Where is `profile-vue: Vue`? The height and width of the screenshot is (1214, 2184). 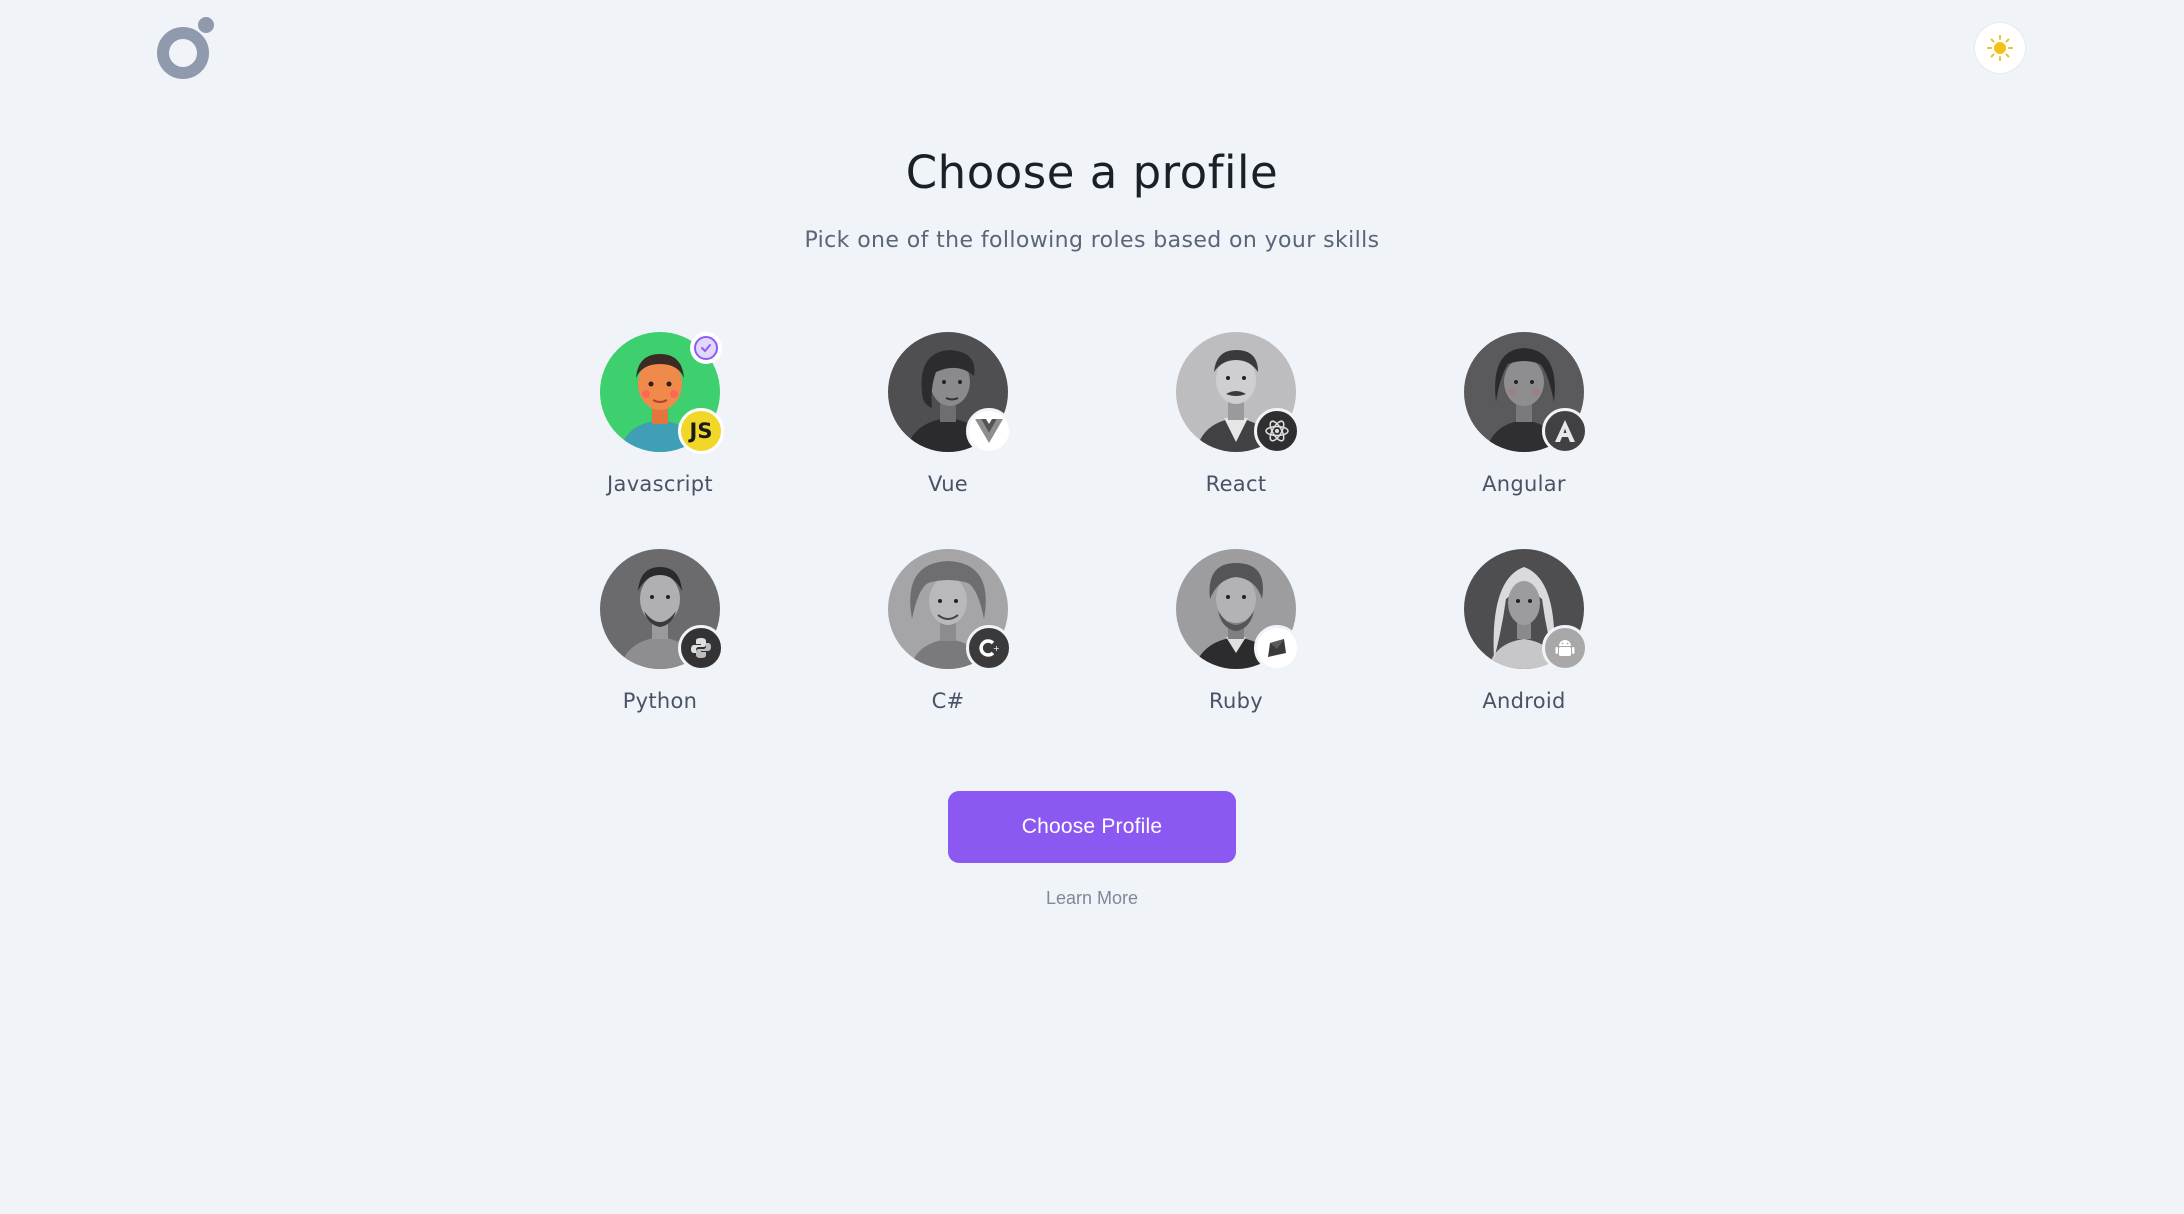 profile-vue: Vue is located at coordinates (948, 414).